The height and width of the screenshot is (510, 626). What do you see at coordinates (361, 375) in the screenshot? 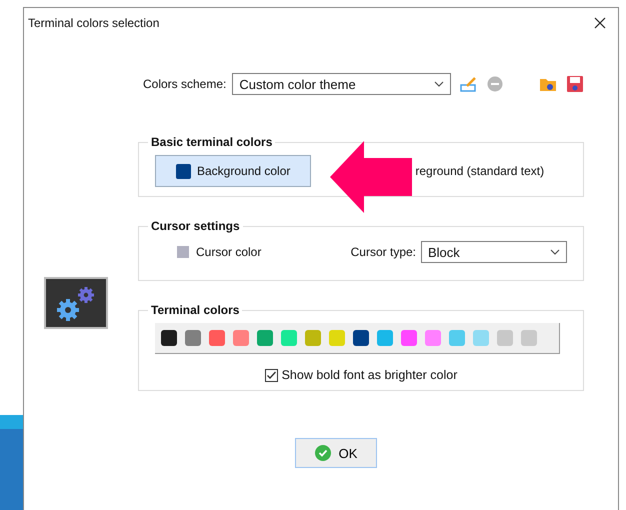
I see `bold-brighter-checkbox: Show bold font as brighter color` at bounding box center [361, 375].